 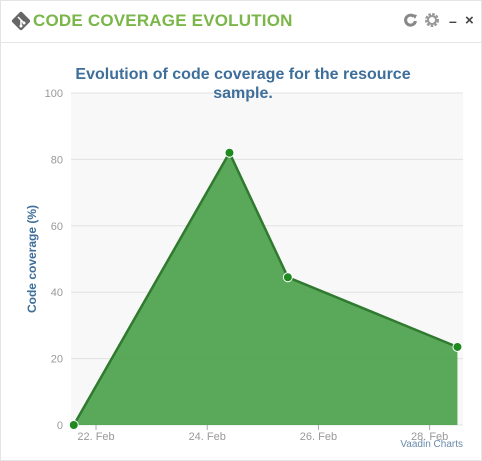 I want to click on y-tick-label: 60, so click(x=57, y=227).